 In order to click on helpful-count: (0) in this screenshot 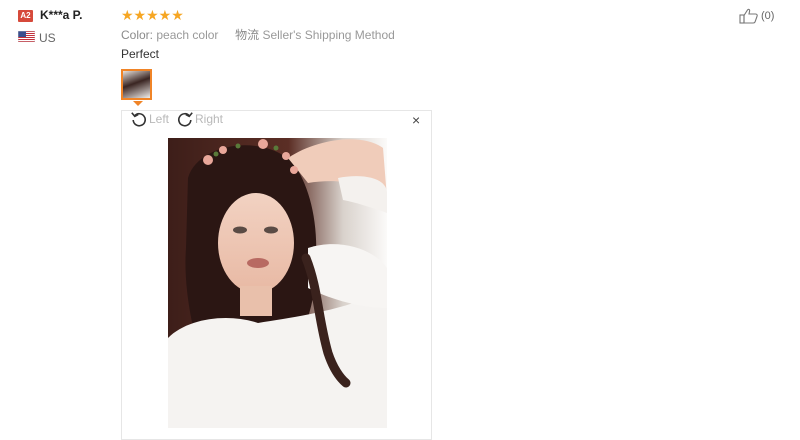, I will do `click(768, 16)`.